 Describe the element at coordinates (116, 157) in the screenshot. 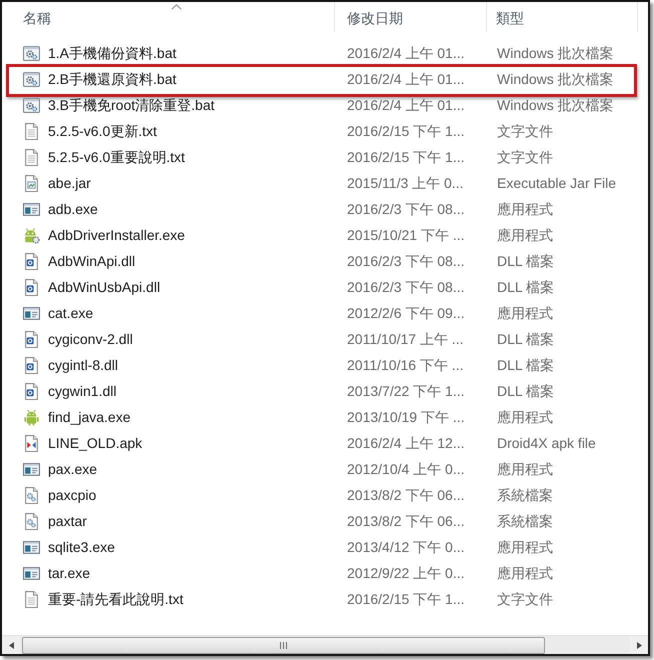

I see `file-name: 5.2.5-v6.0重要說明.txt` at that location.